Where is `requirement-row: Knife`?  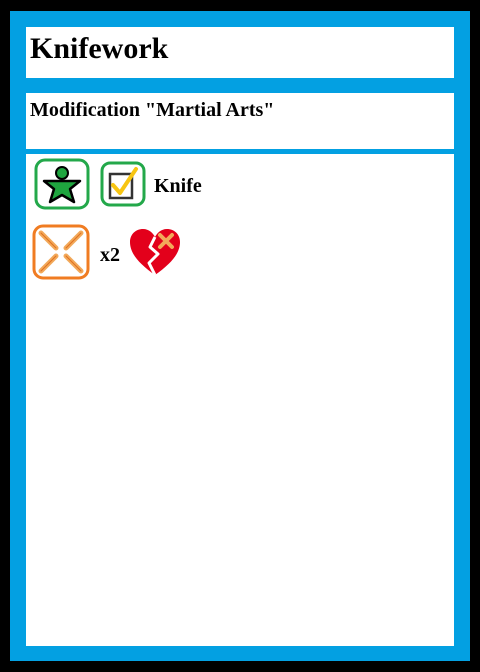 requirement-row: Knife is located at coordinates (118, 186).